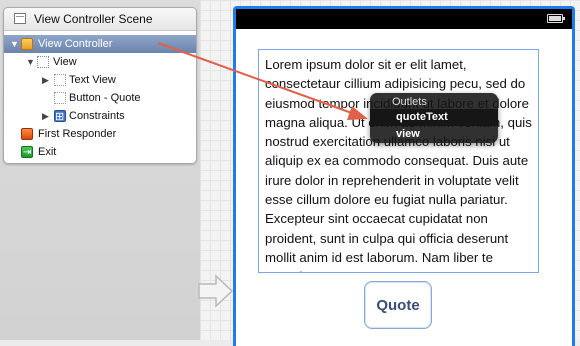 The image size is (580, 346). Describe the element at coordinates (60, 98) in the screenshot. I see `button-icon` at that location.